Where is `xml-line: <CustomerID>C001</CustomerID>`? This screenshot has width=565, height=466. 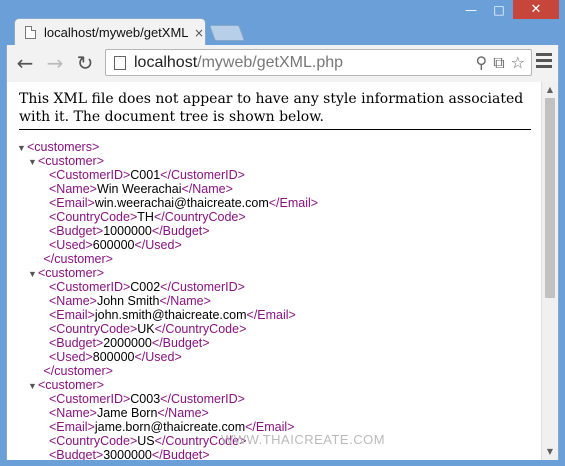
xml-line: <CustomerID>C001</CustomerID> is located at coordinates (147, 175).